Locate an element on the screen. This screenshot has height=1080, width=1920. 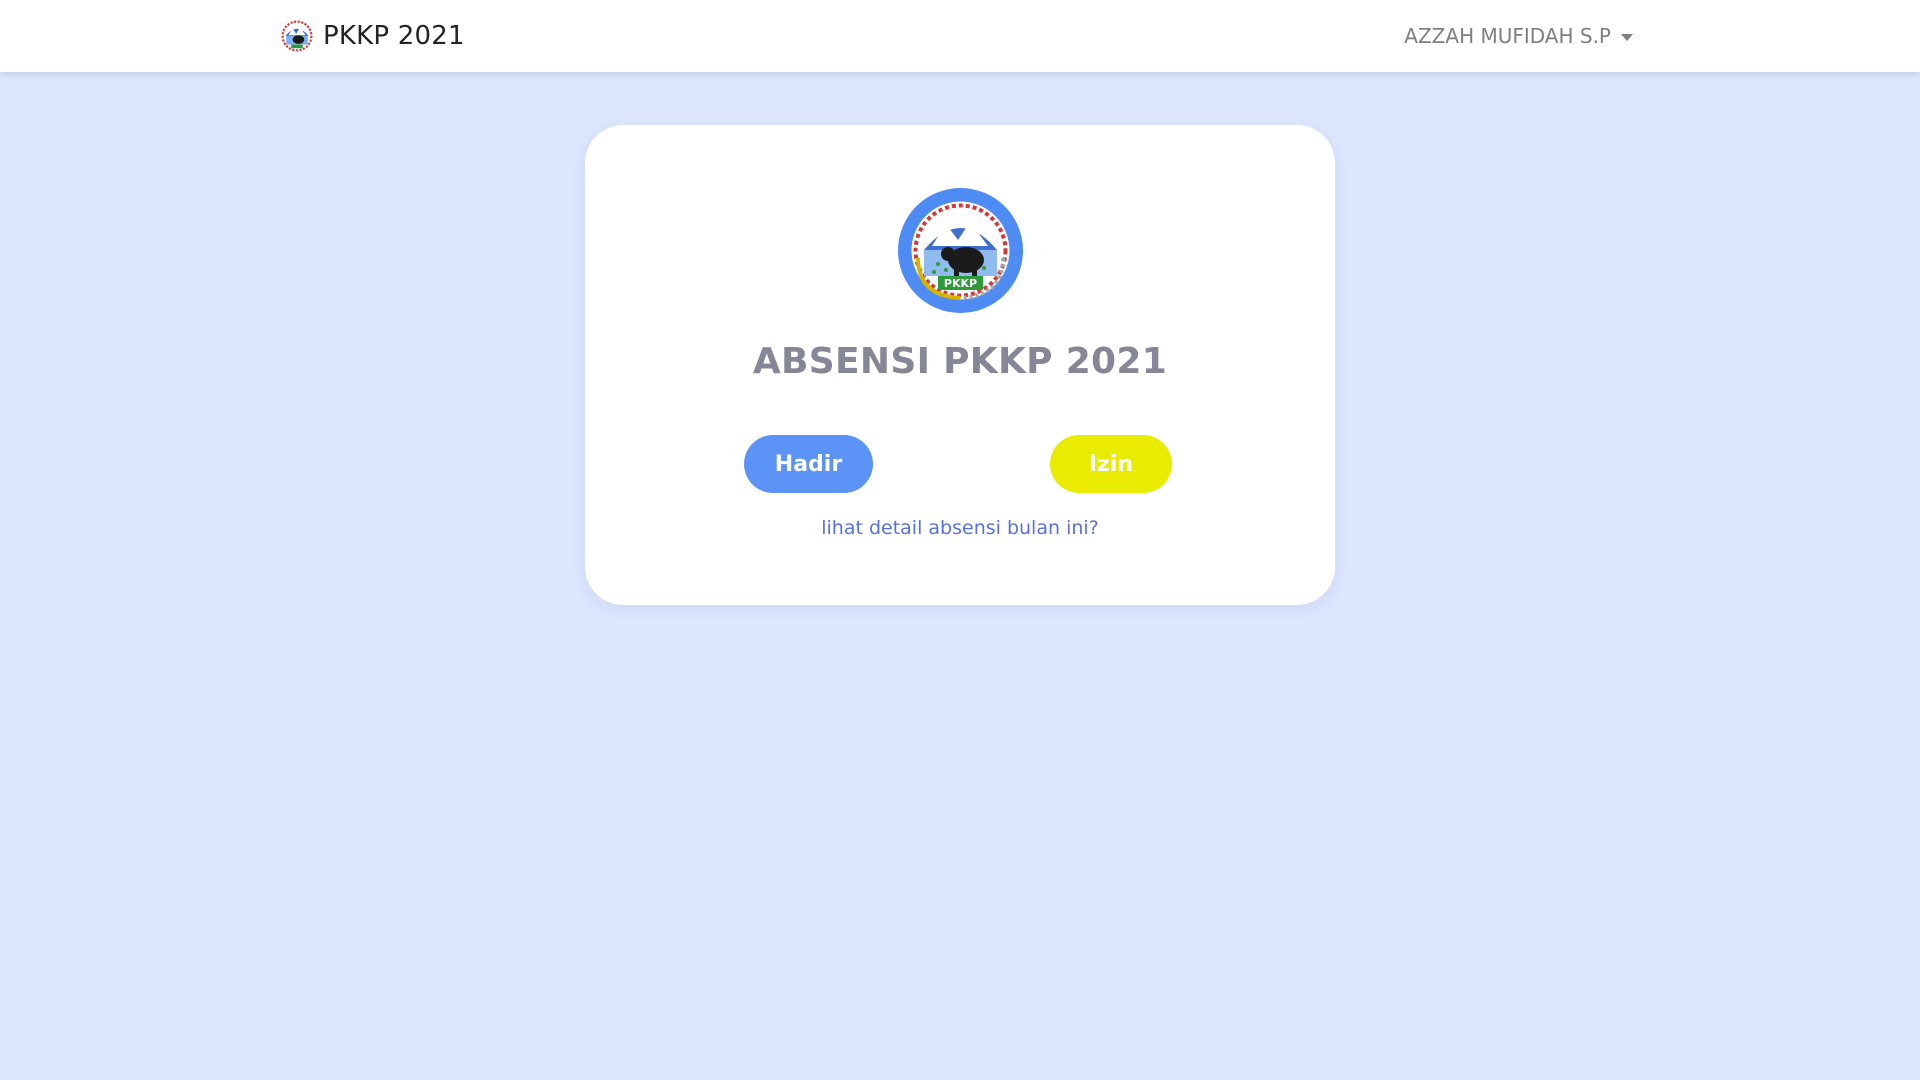
pkkp-emblem-icon: PKKP is located at coordinates (960, 250).